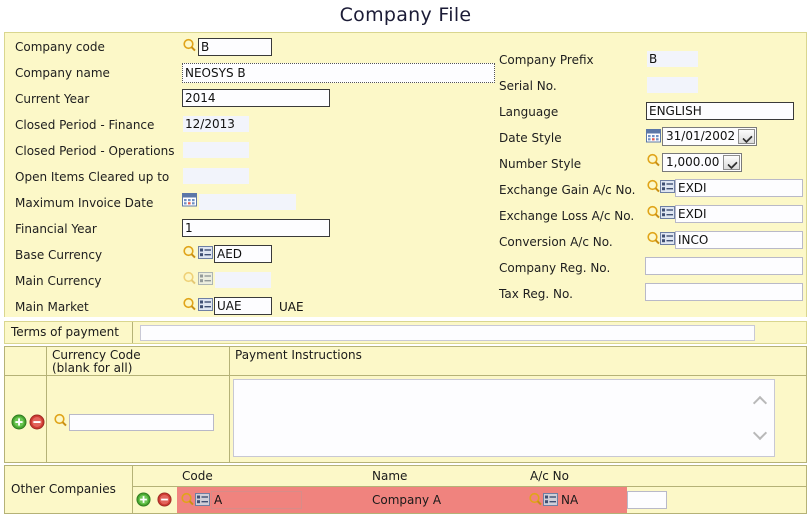  I want to click on scroll-up-icon, so click(761, 402).